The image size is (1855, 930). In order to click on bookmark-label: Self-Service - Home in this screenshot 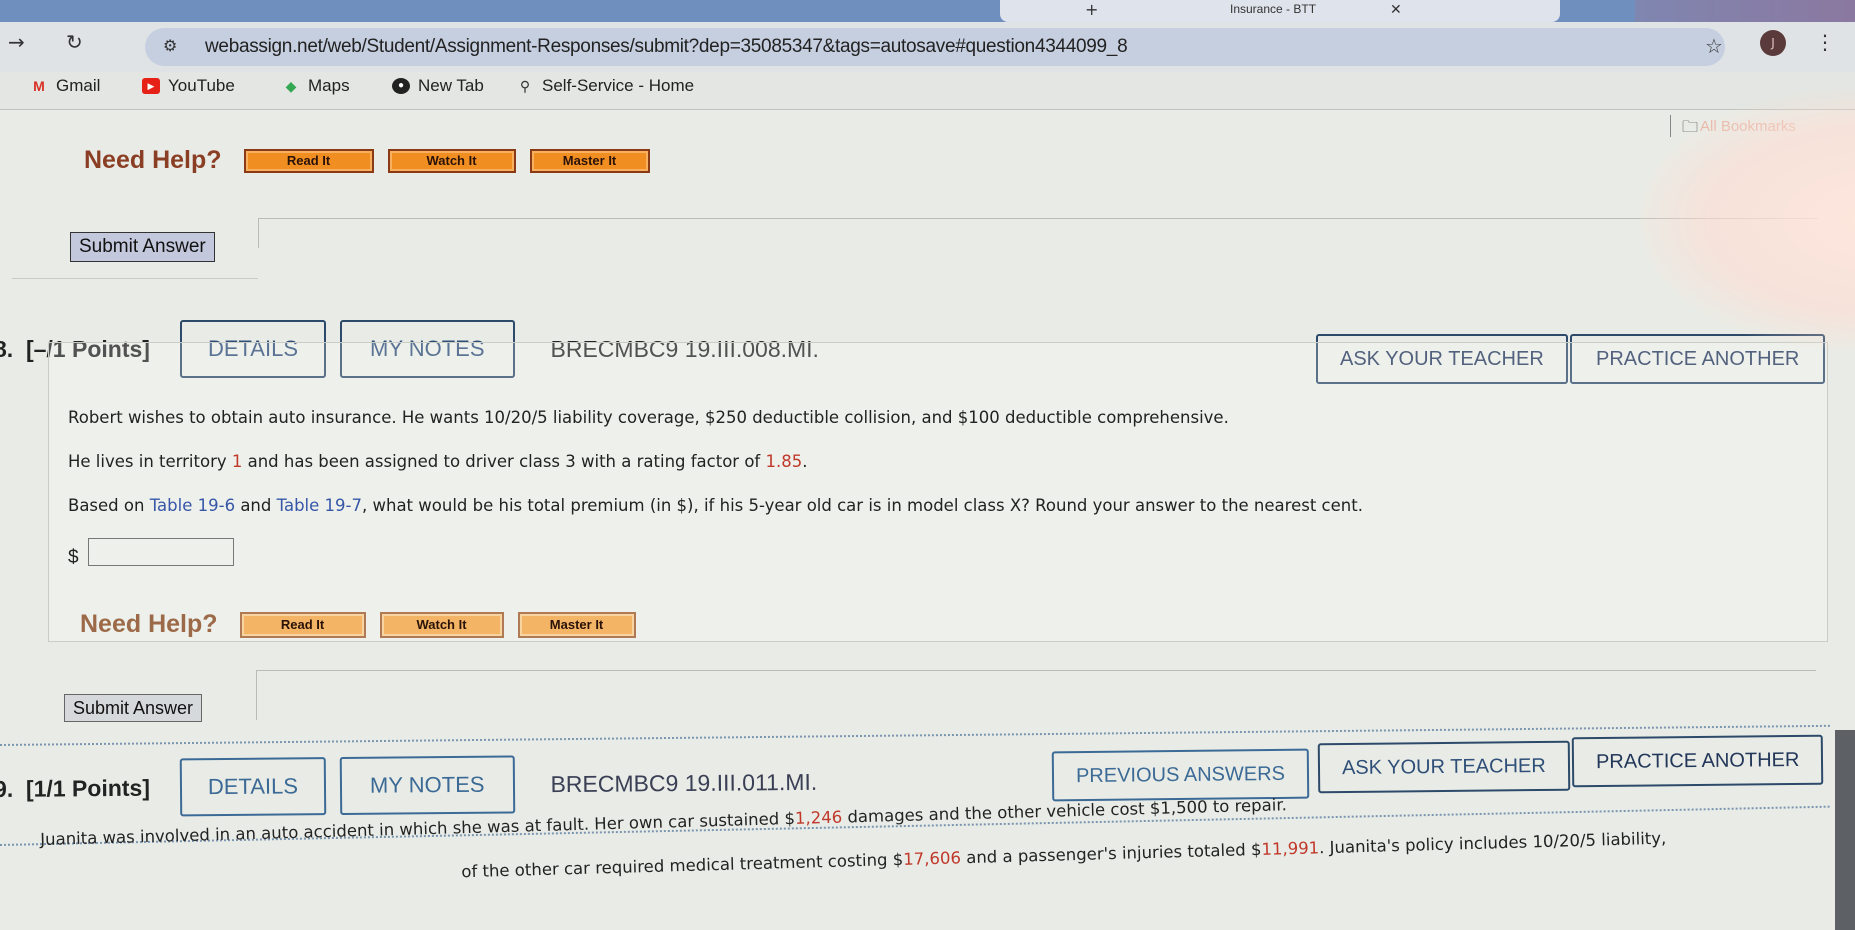, I will do `click(618, 85)`.